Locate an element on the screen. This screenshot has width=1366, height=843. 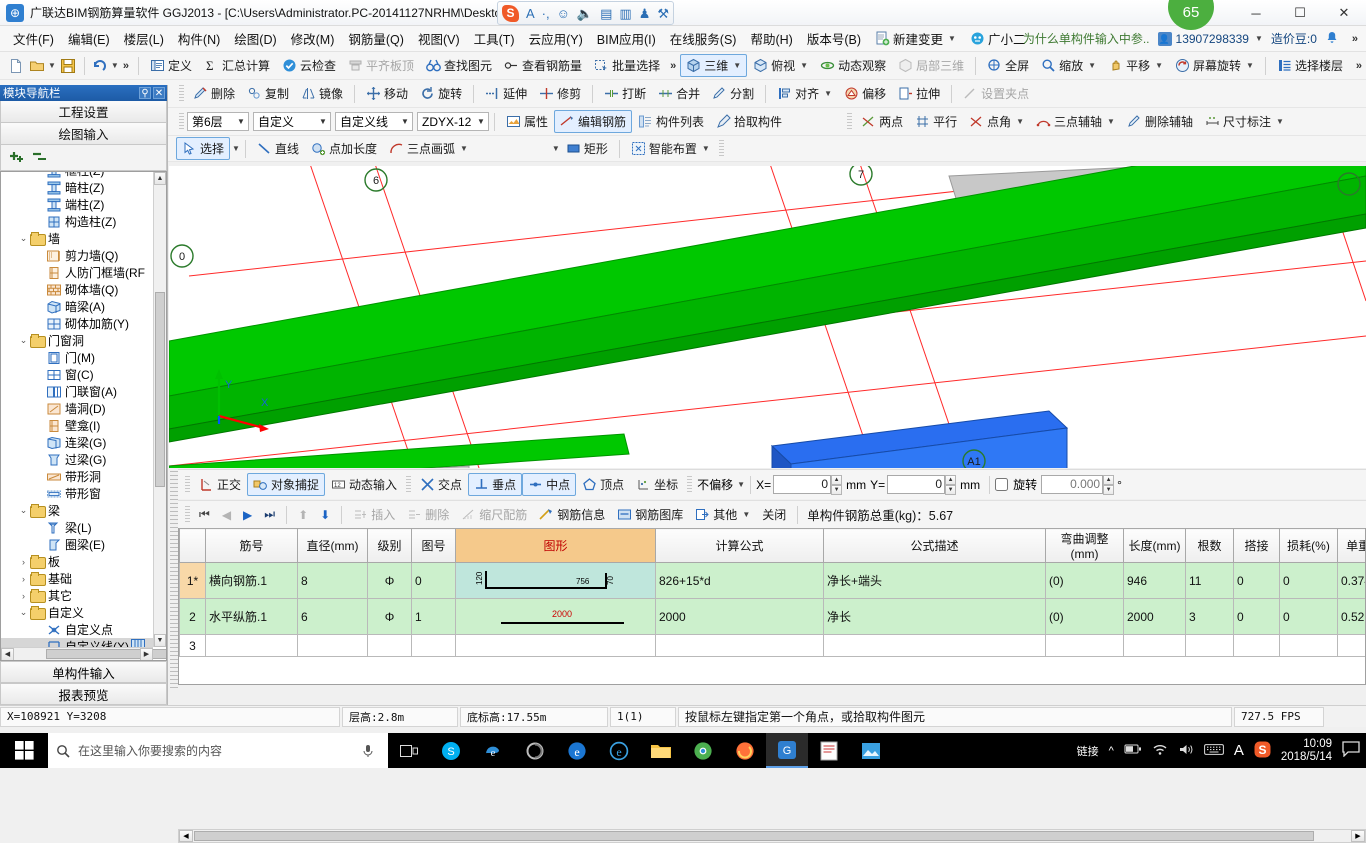
cell-diameter is located at coordinates (333, 646).